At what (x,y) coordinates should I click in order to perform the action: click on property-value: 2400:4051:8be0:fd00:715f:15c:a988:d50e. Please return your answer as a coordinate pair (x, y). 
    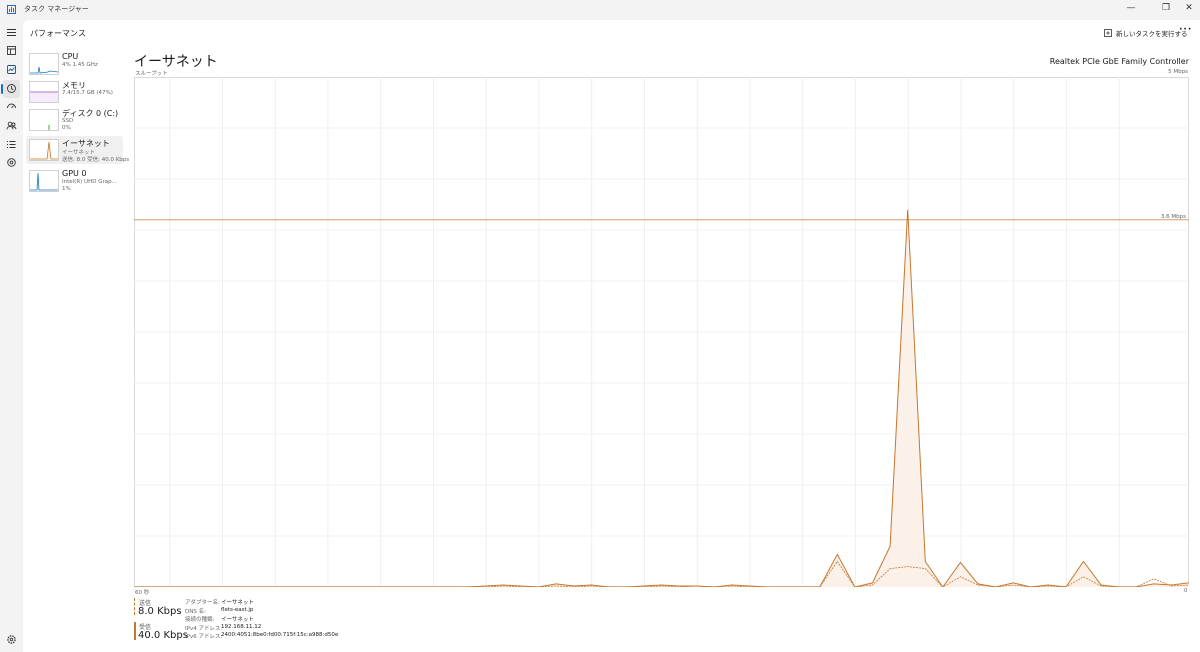
    Looking at the image, I should click on (280, 635).